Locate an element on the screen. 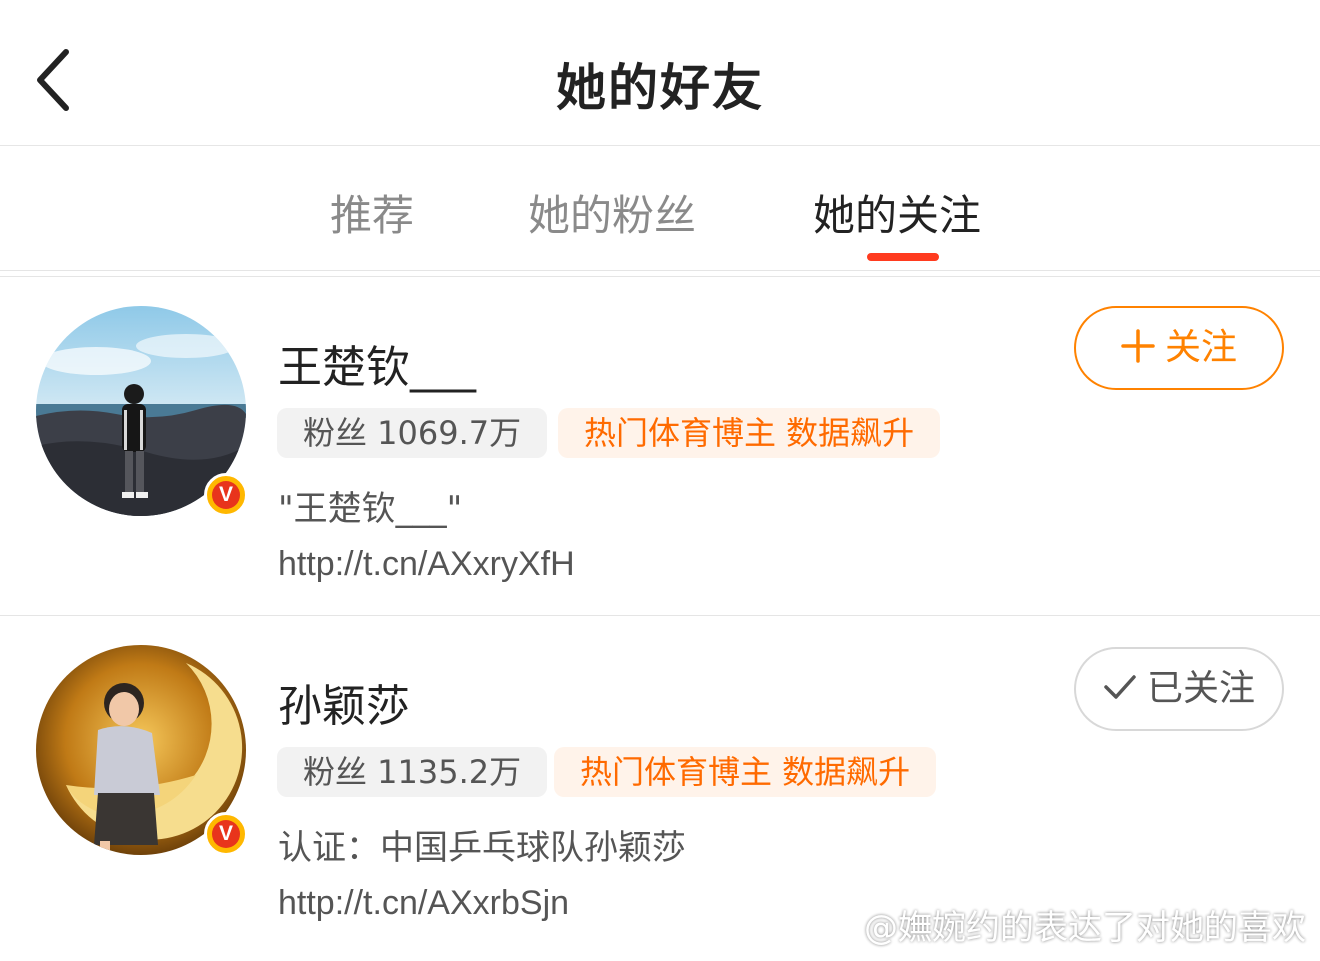 Image resolution: width=1320 pixels, height=961 pixels. follow-button: 关注 is located at coordinates (1179, 348).